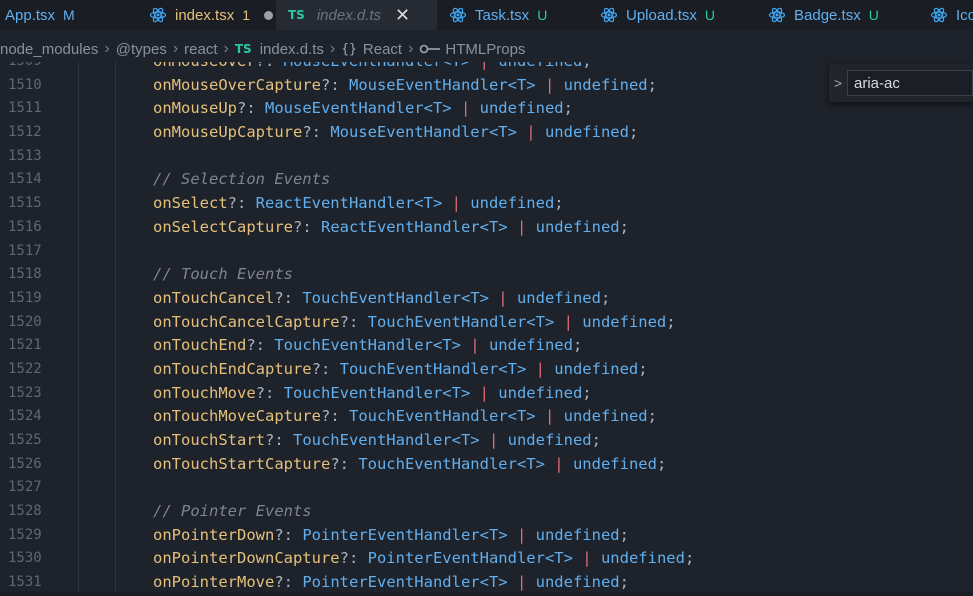  What do you see at coordinates (268, 15) in the screenshot?
I see `unsaved-dot-icon` at bounding box center [268, 15].